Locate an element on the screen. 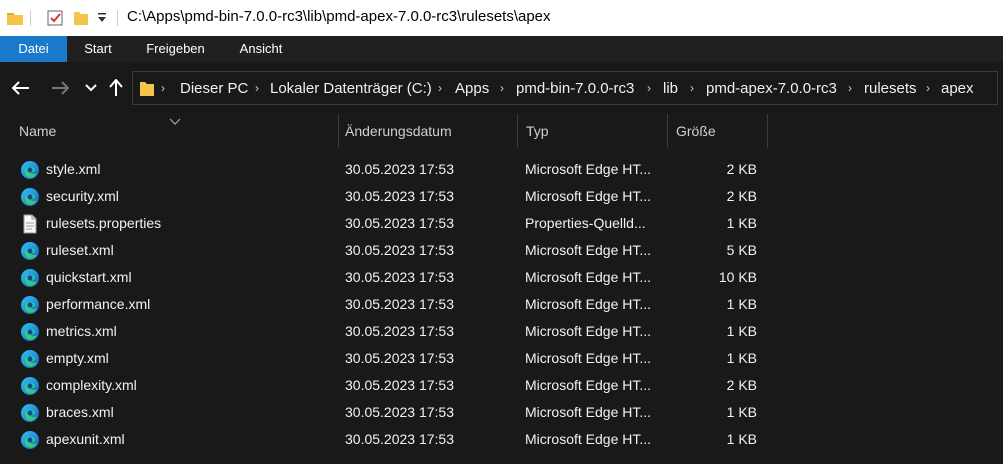 Image resolution: width=1003 pixels, height=464 pixels. new-folder-icon is located at coordinates (81, 19).